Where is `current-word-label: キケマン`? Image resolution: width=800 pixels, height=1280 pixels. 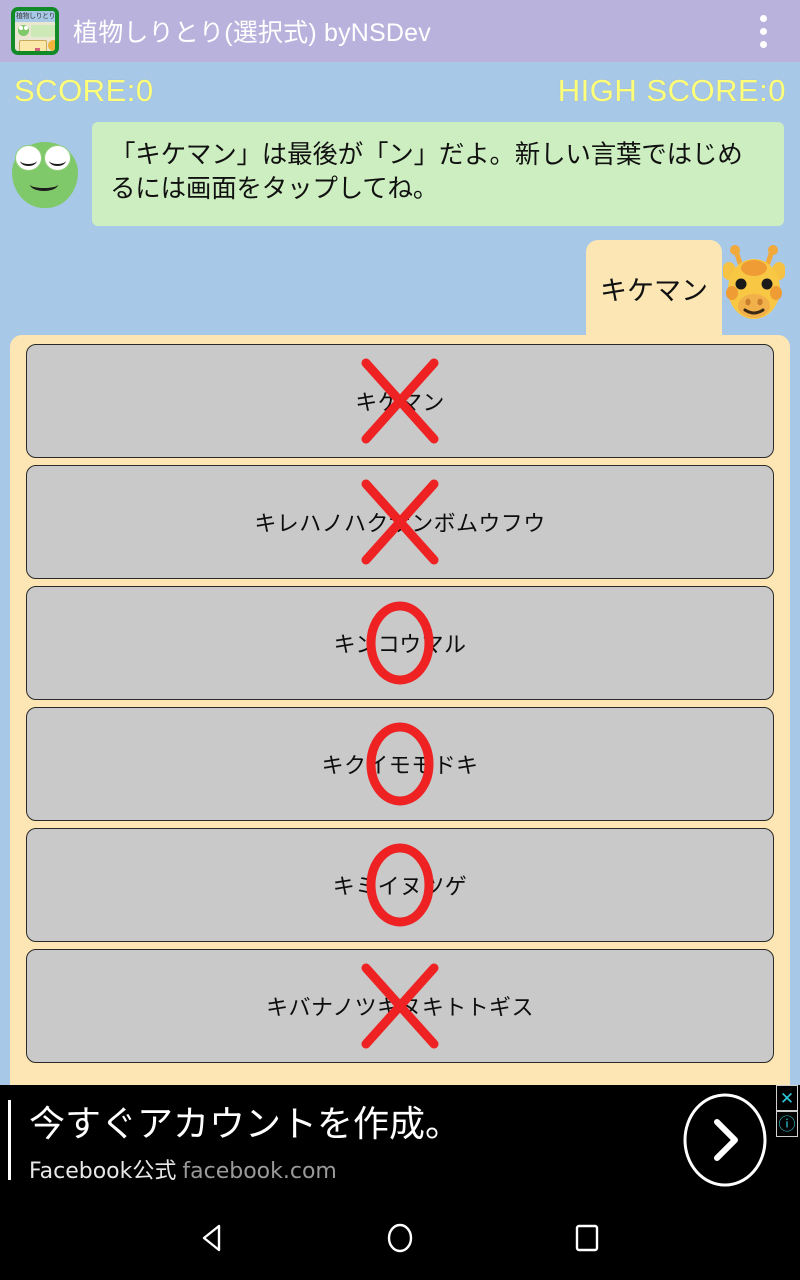
current-word-label: キケマン is located at coordinates (654, 291).